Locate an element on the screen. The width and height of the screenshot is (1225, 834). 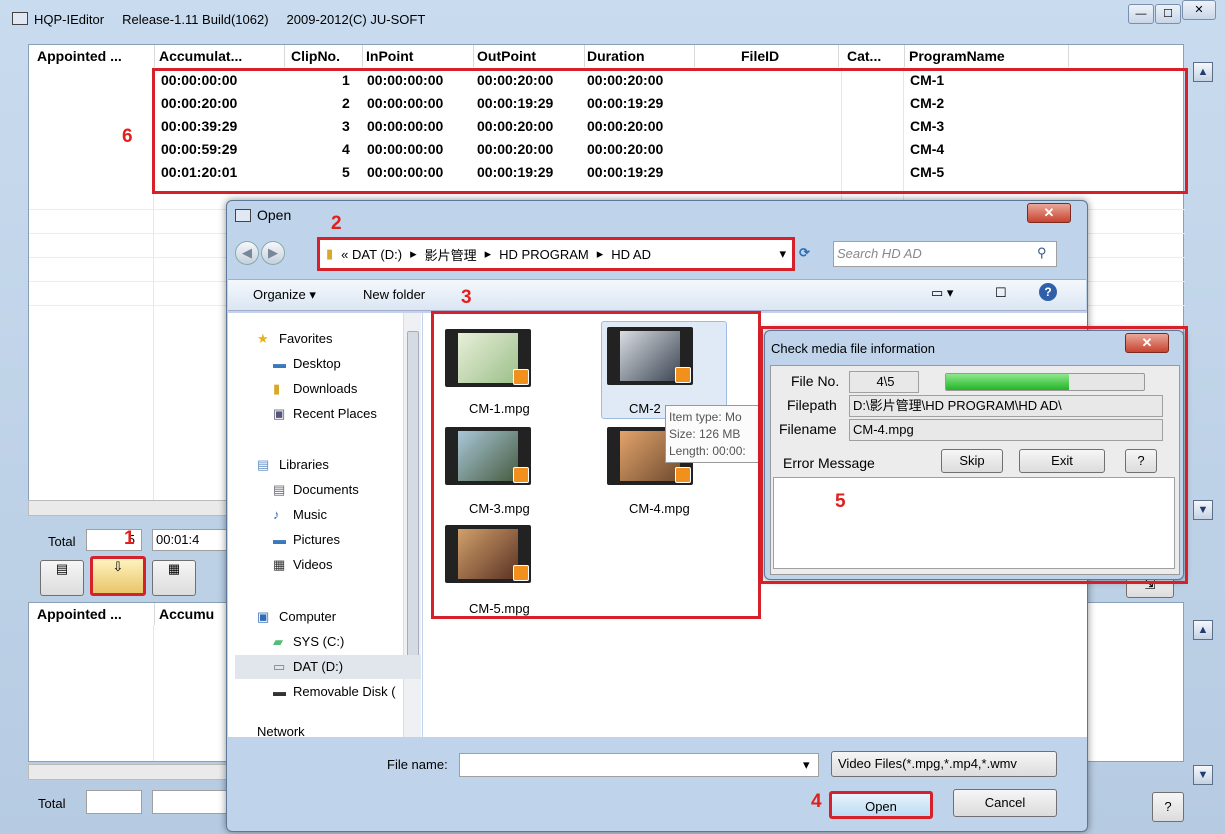
recent-places-icon: ▣ is located at coordinates (279, 413).